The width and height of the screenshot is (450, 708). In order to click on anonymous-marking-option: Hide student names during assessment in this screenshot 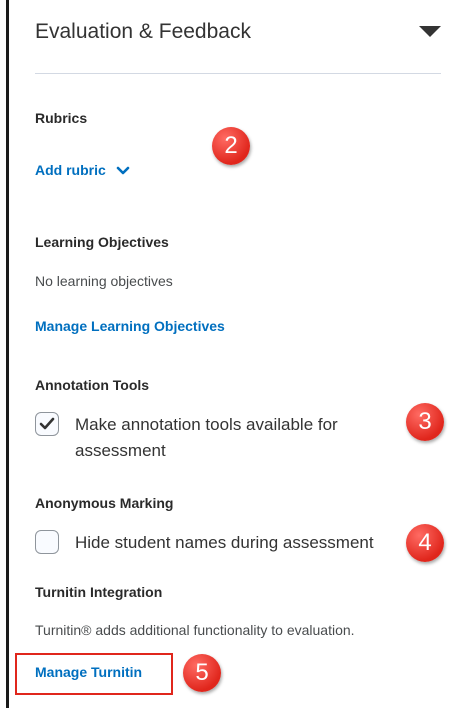, I will do `click(225, 544)`.